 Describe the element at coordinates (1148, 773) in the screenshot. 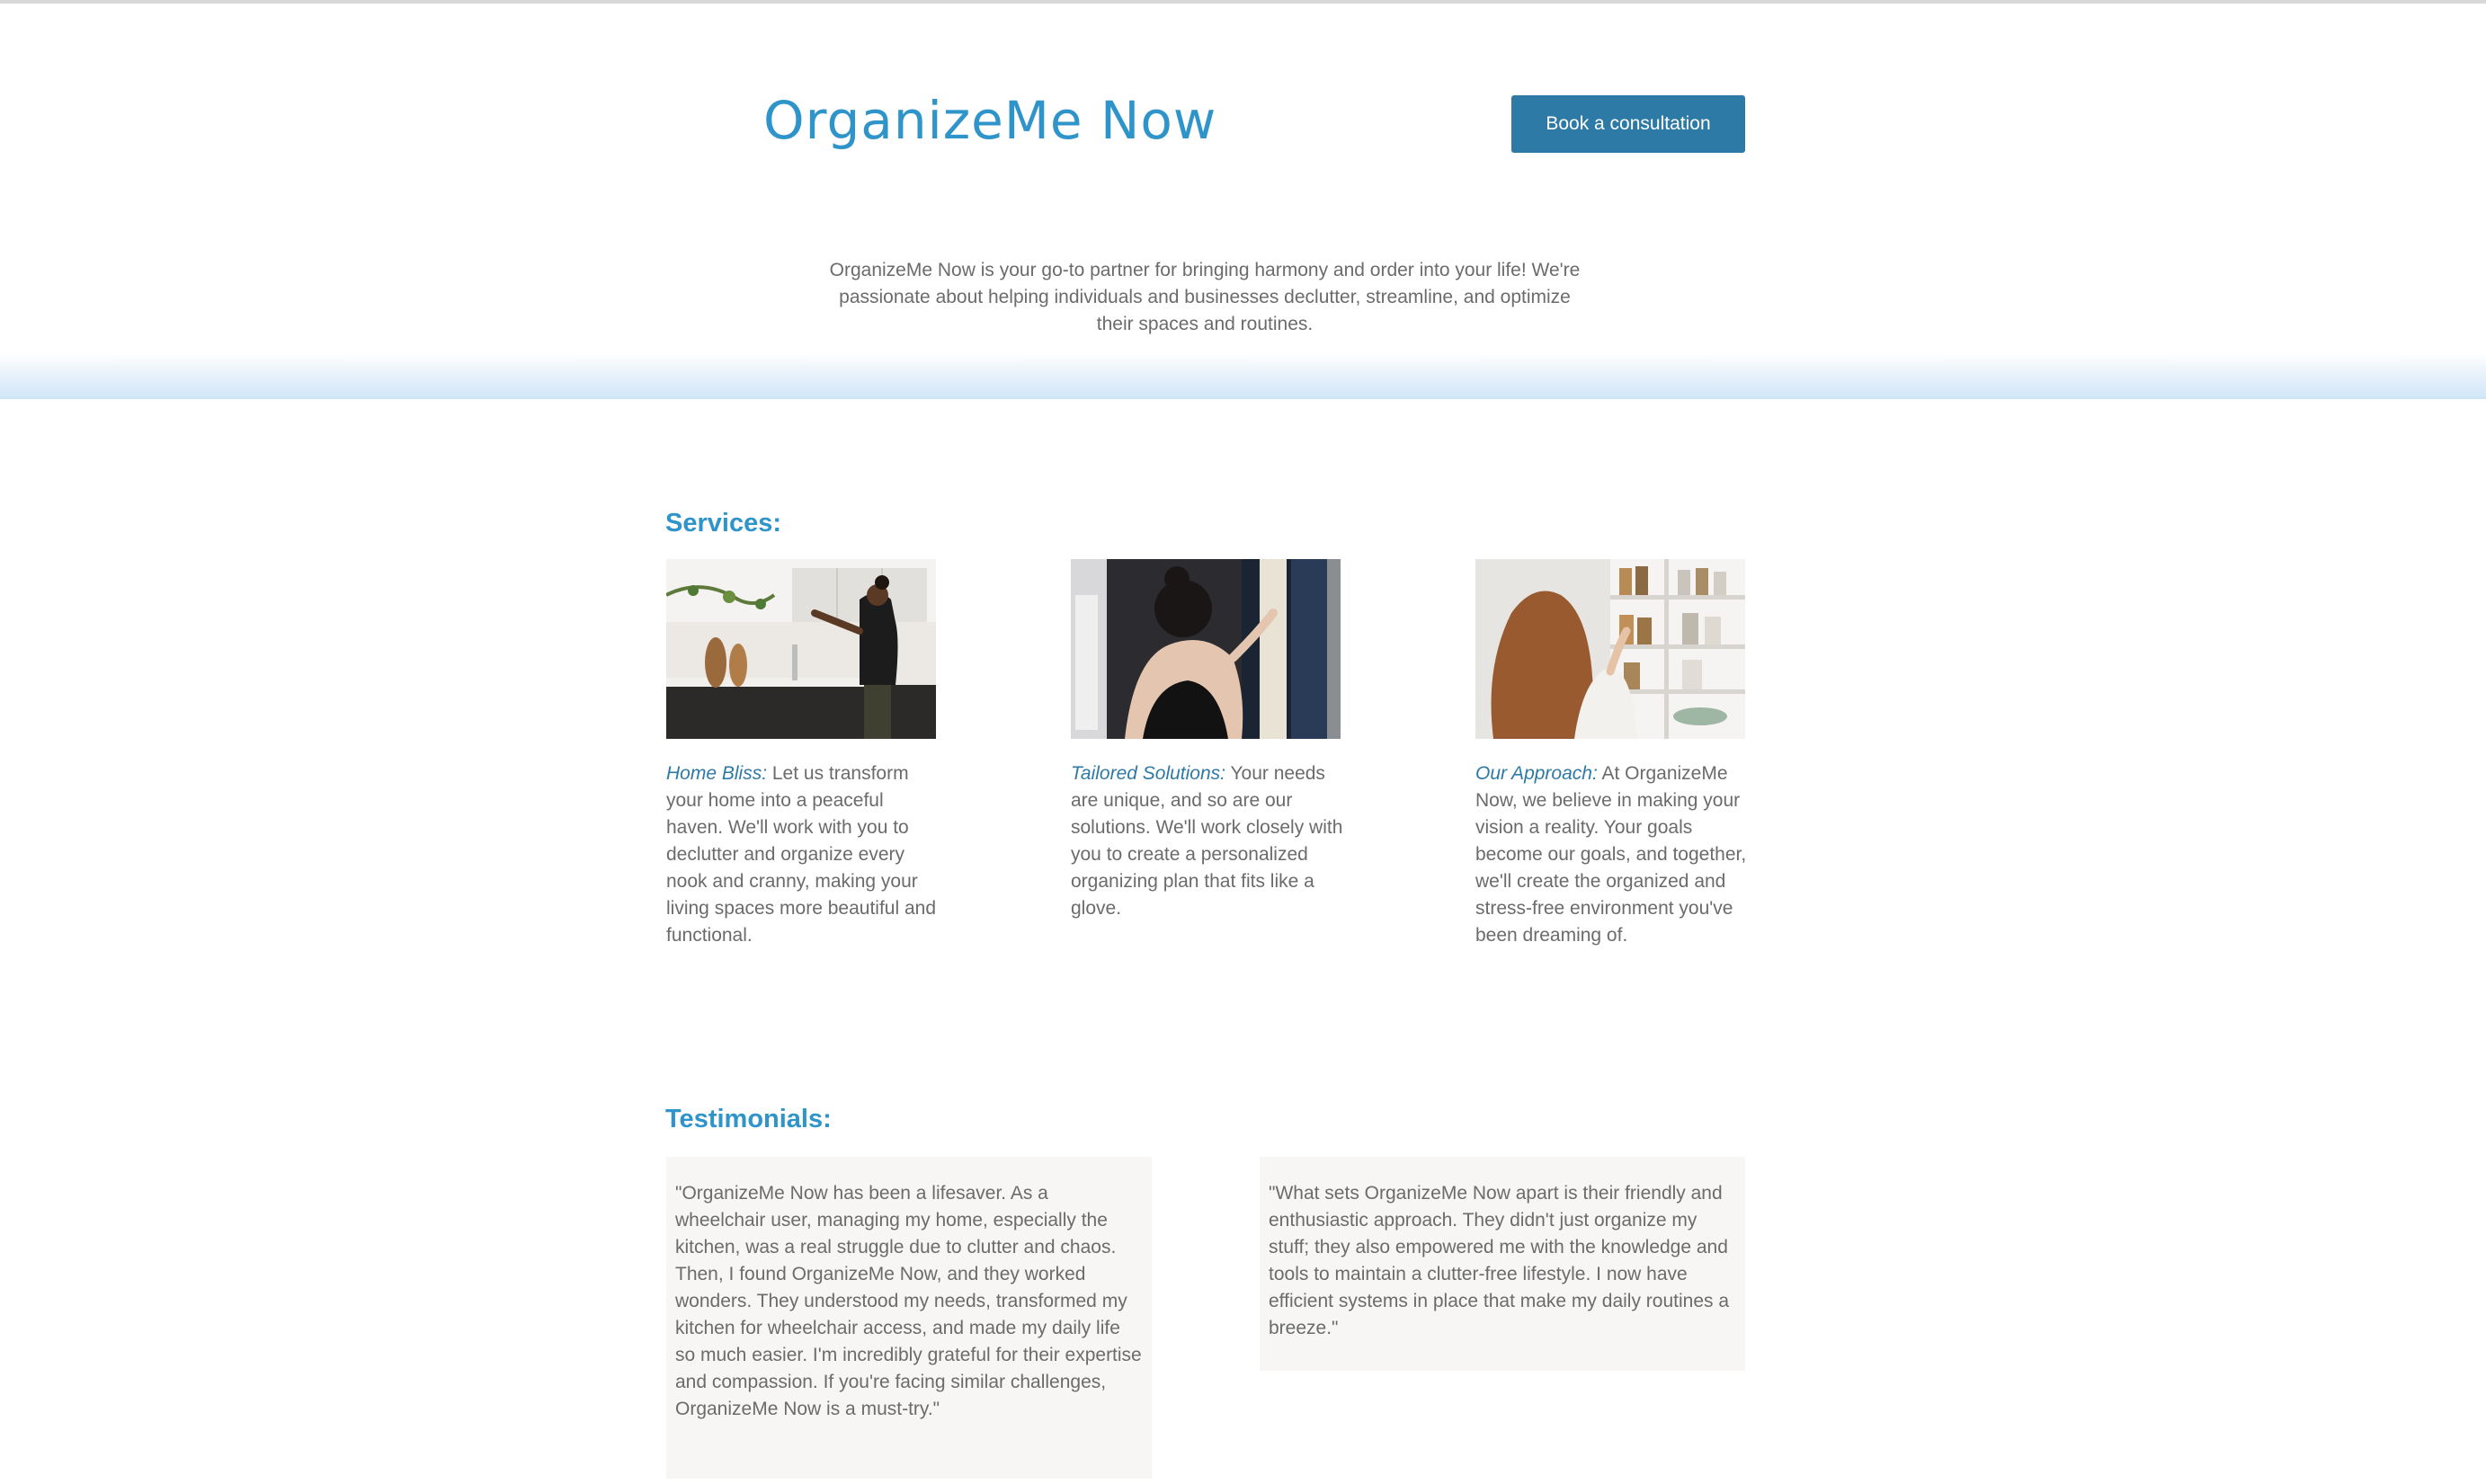

I see `service-lead-tailored-solutions: Tailored Solutions:` at that location.